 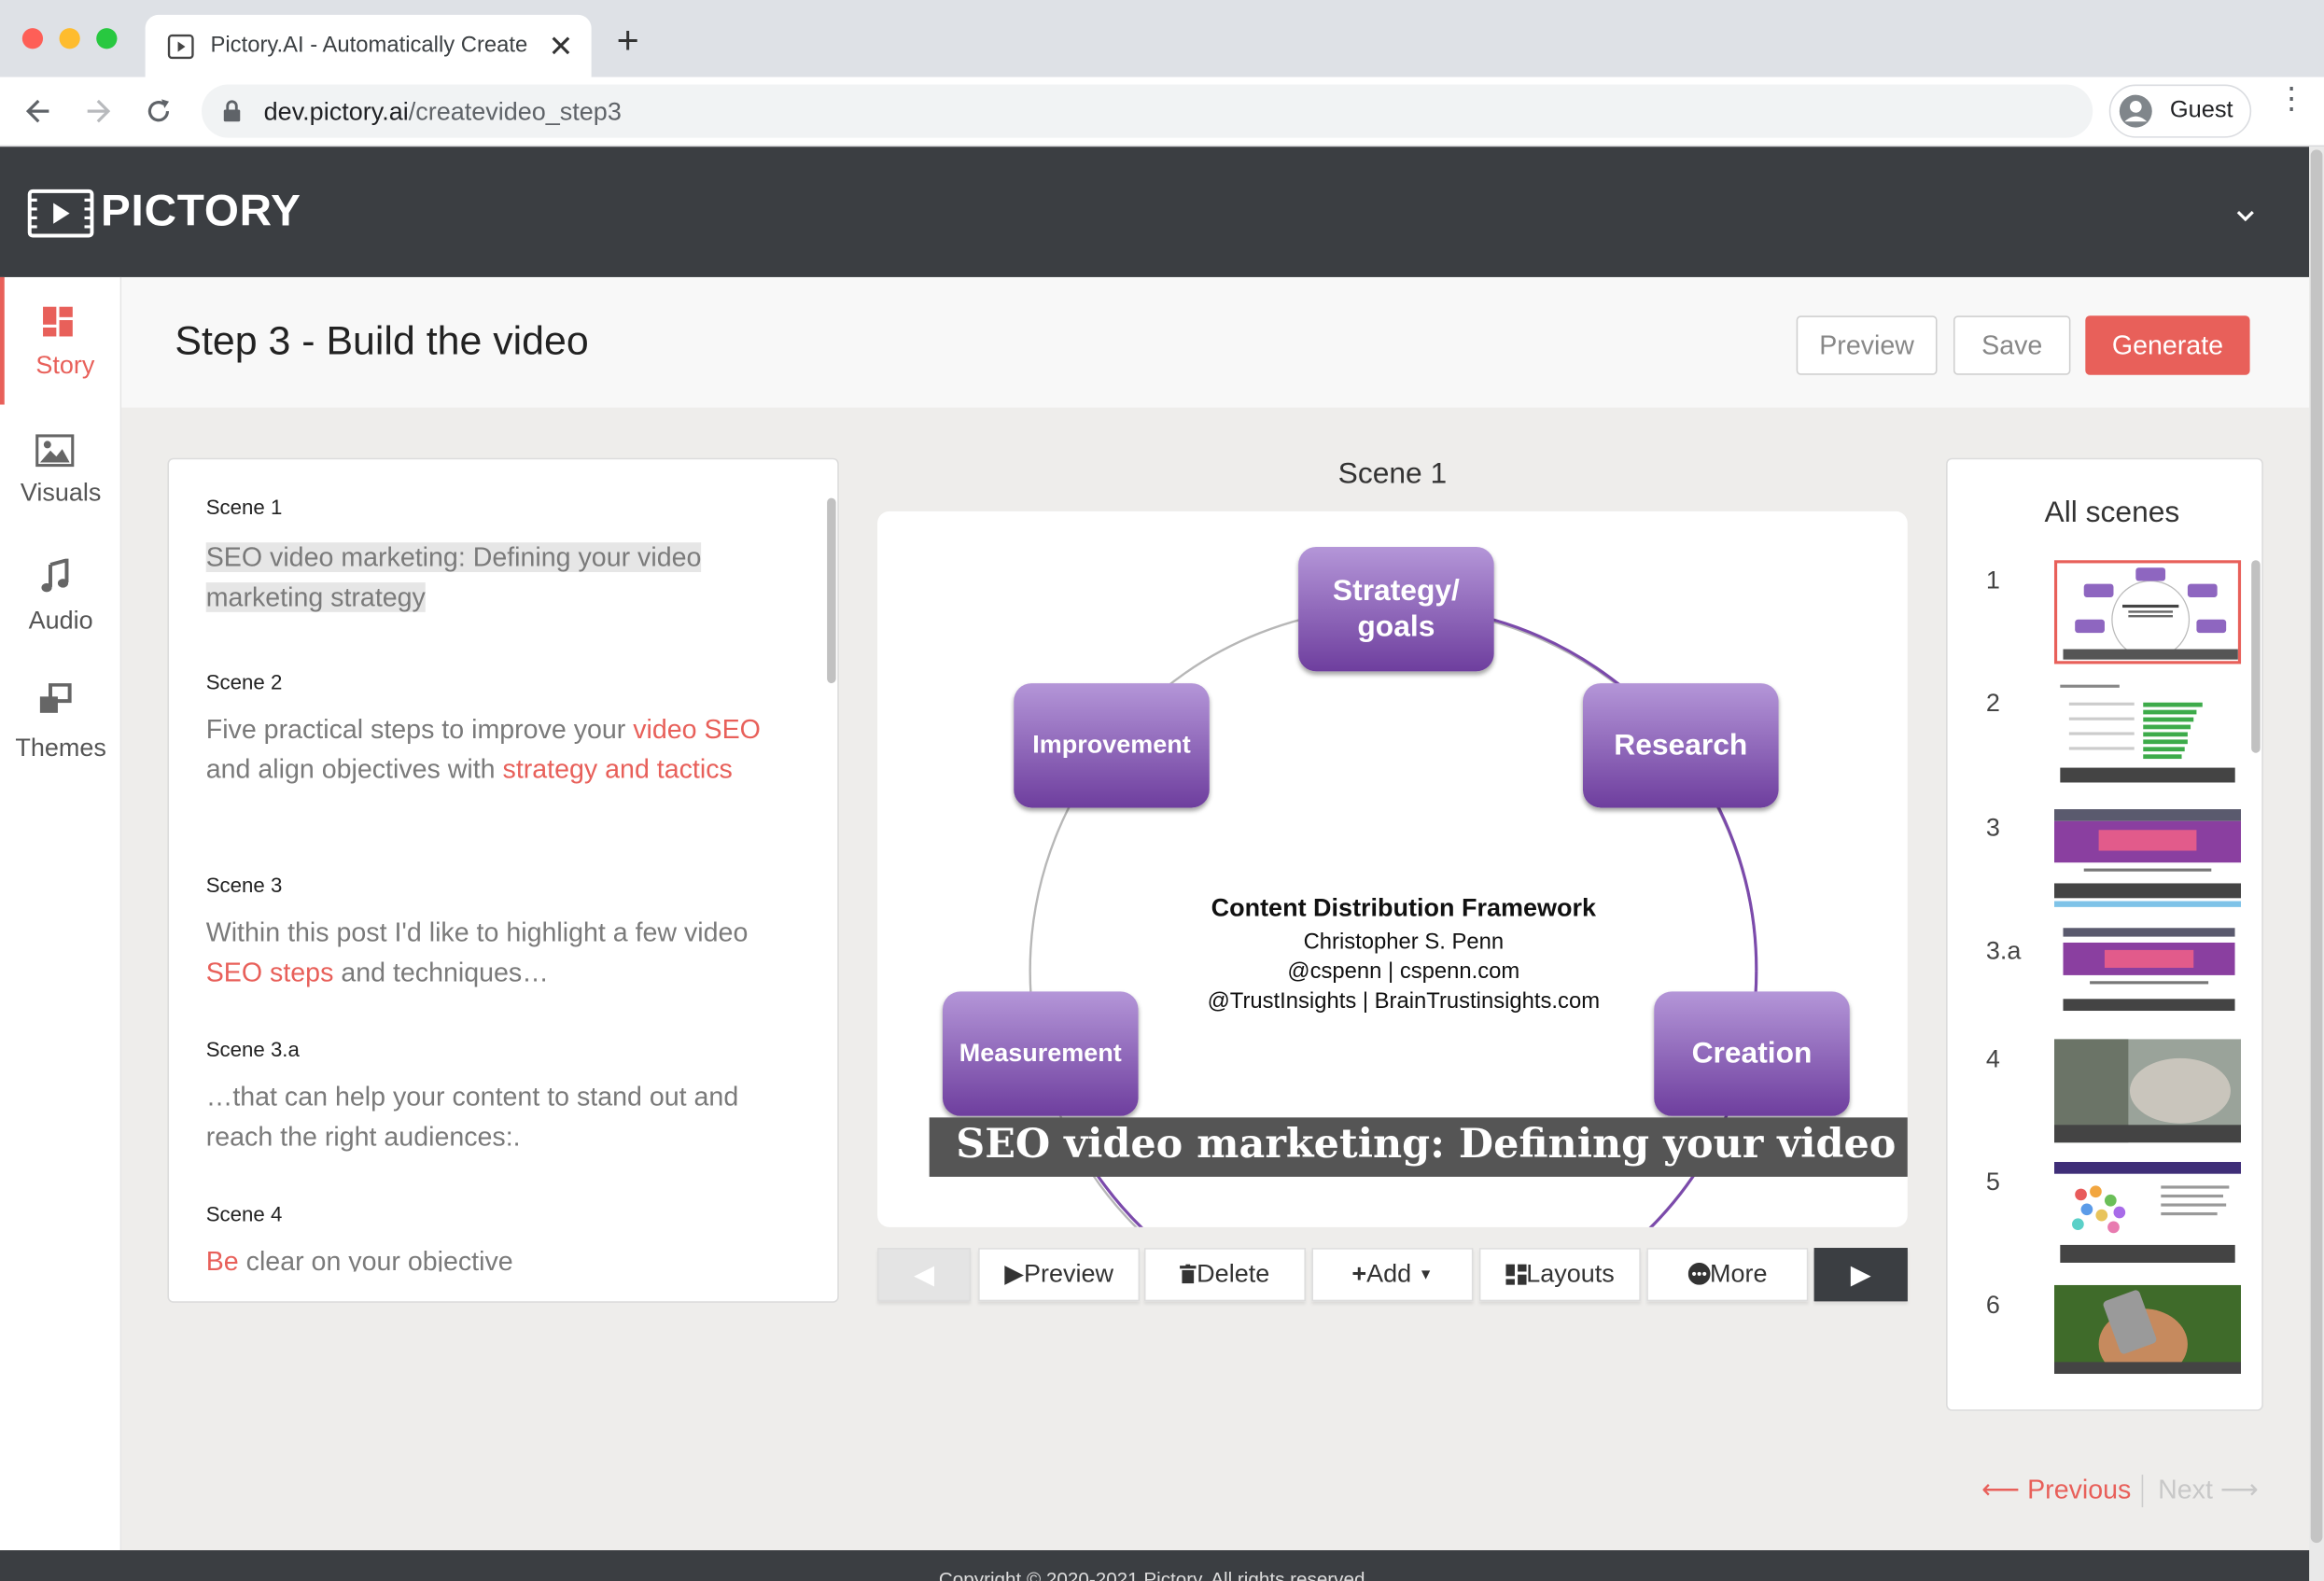 I want to click on scene-heading: Scene 2, so click(x=244, y=681).